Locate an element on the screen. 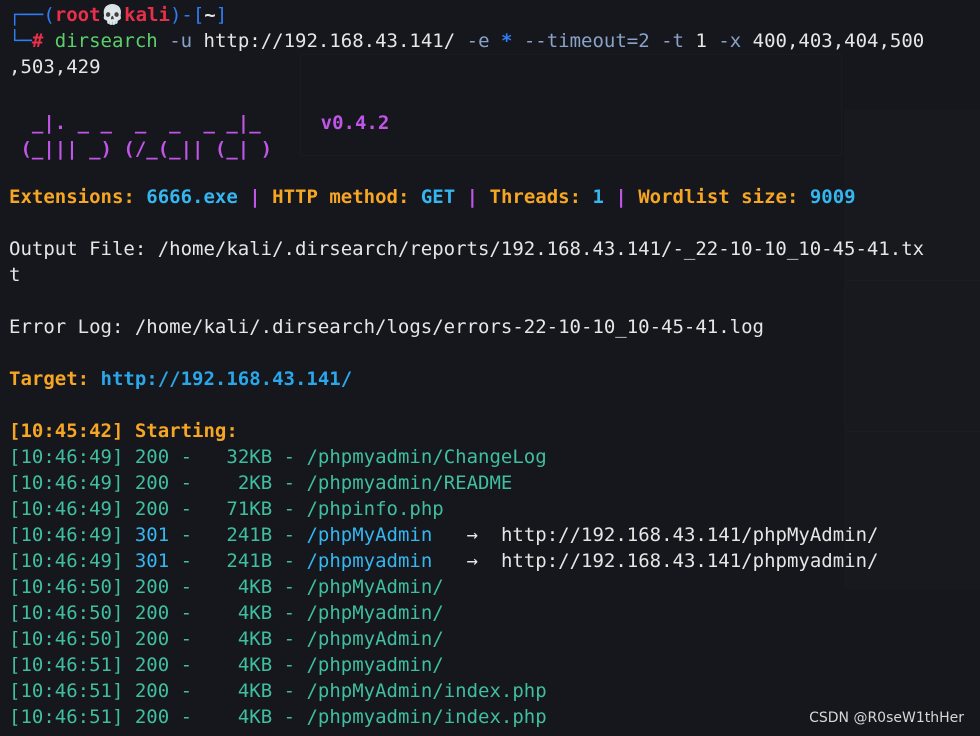 This screenshot has width=980, height=736. command-arg: -u is located at coordinates (180, 41).